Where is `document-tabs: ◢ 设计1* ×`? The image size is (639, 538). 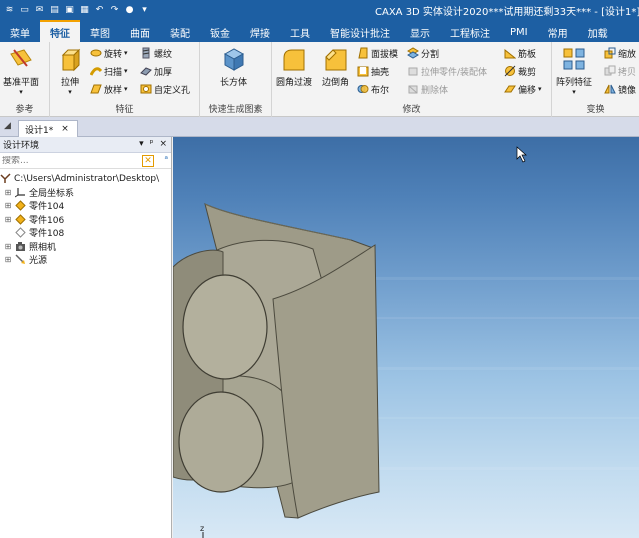
document-tabs: ◢ 设计1* × is located at coordinates (319, 127).